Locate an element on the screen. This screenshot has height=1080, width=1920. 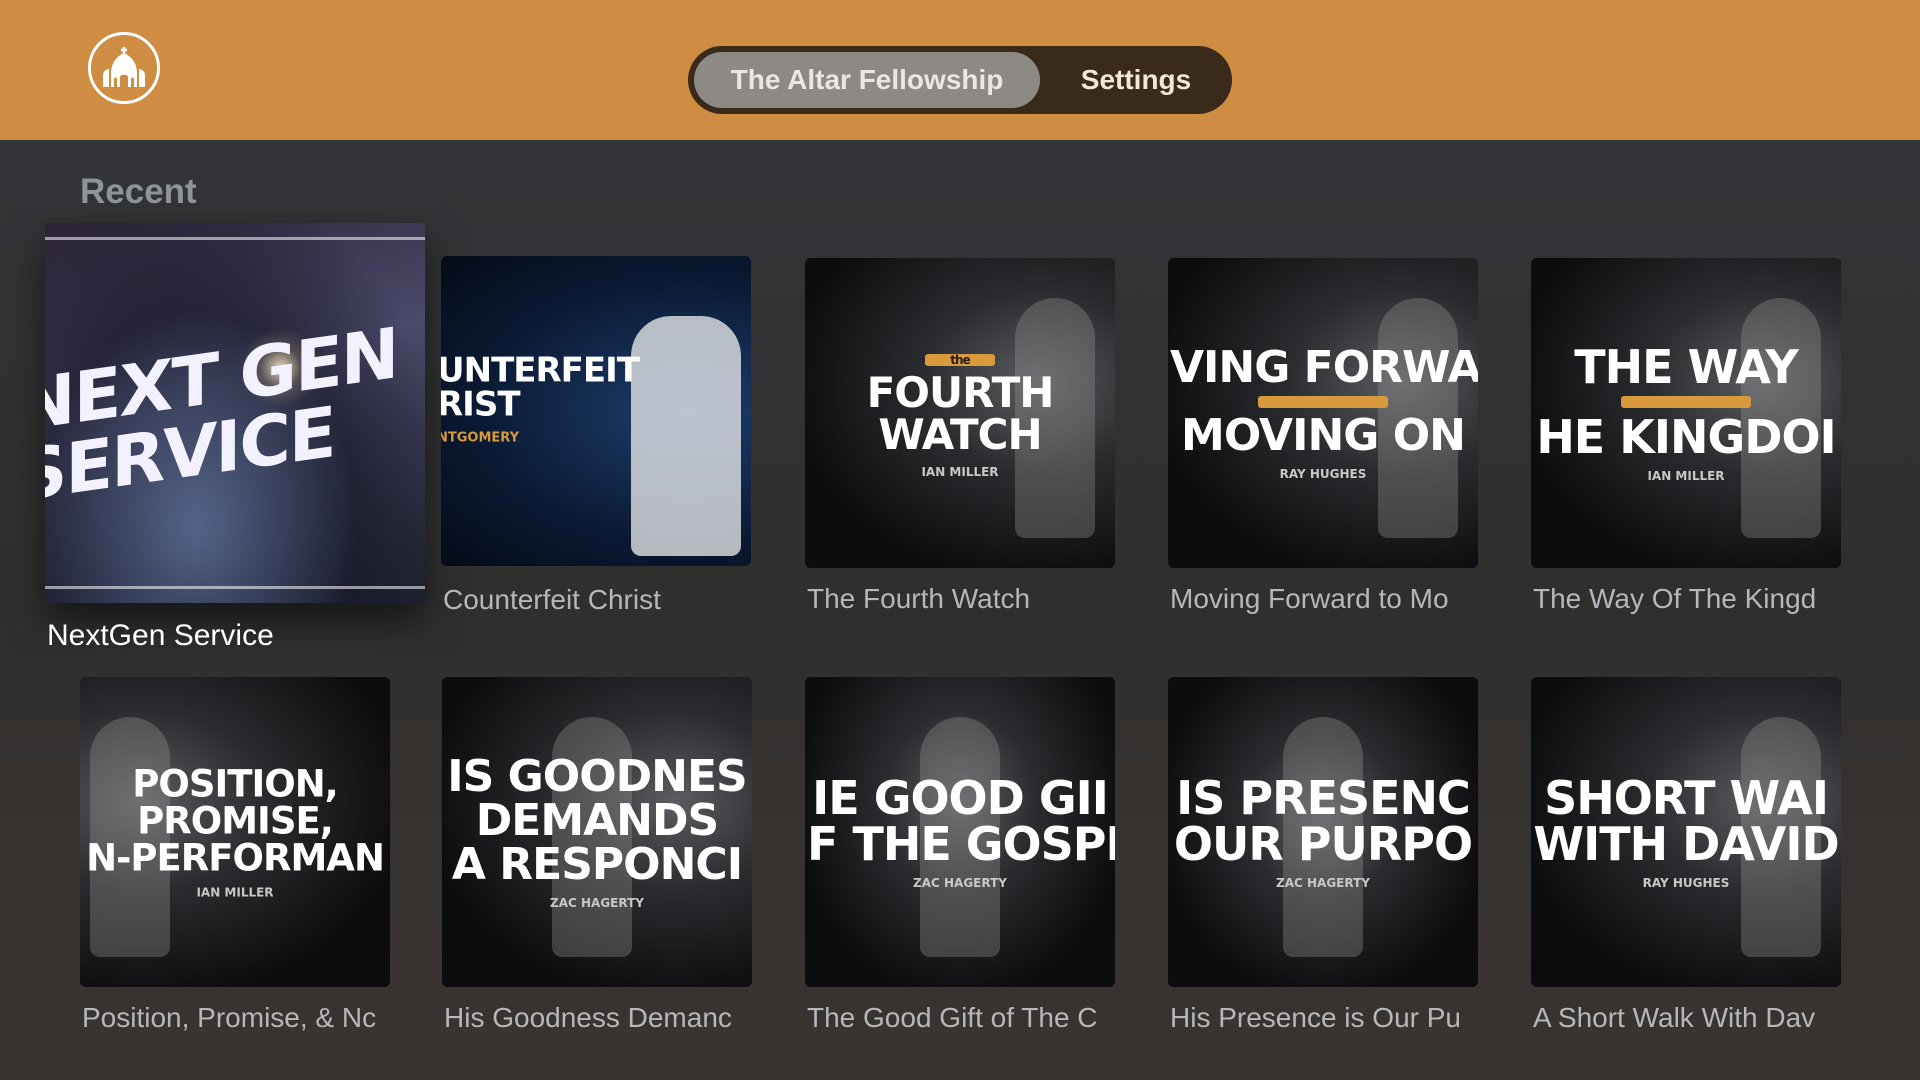
artwork-text: THE WAY is located at coordinates (1686, 369).